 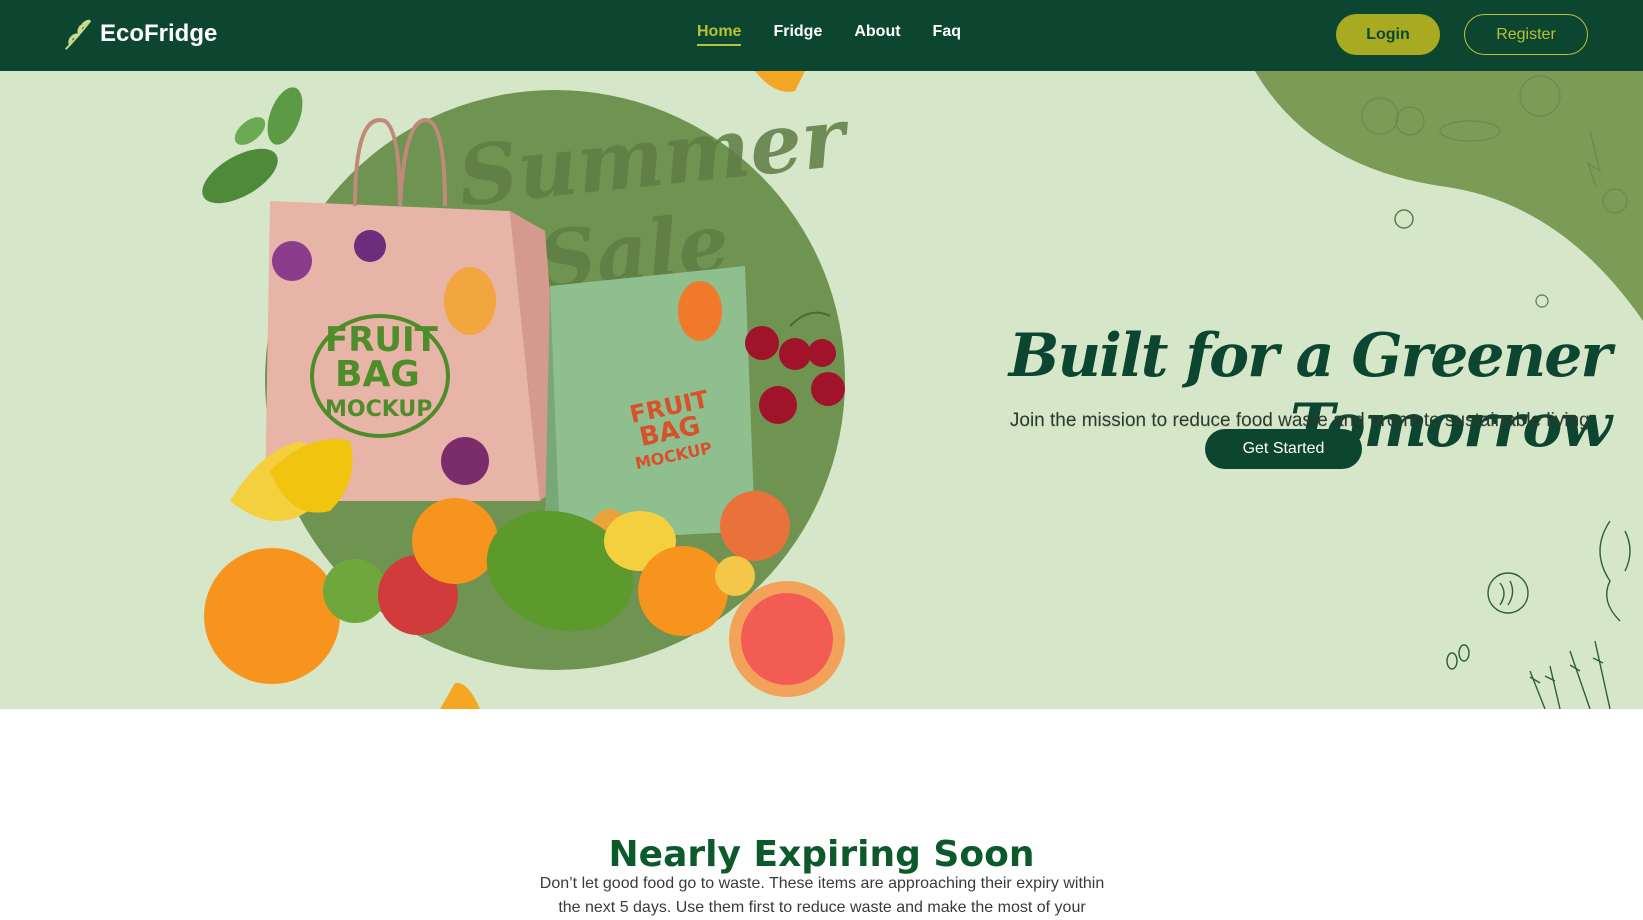 I want to click on nav-fridge-link: Fridge, so click(x=797, y=34).